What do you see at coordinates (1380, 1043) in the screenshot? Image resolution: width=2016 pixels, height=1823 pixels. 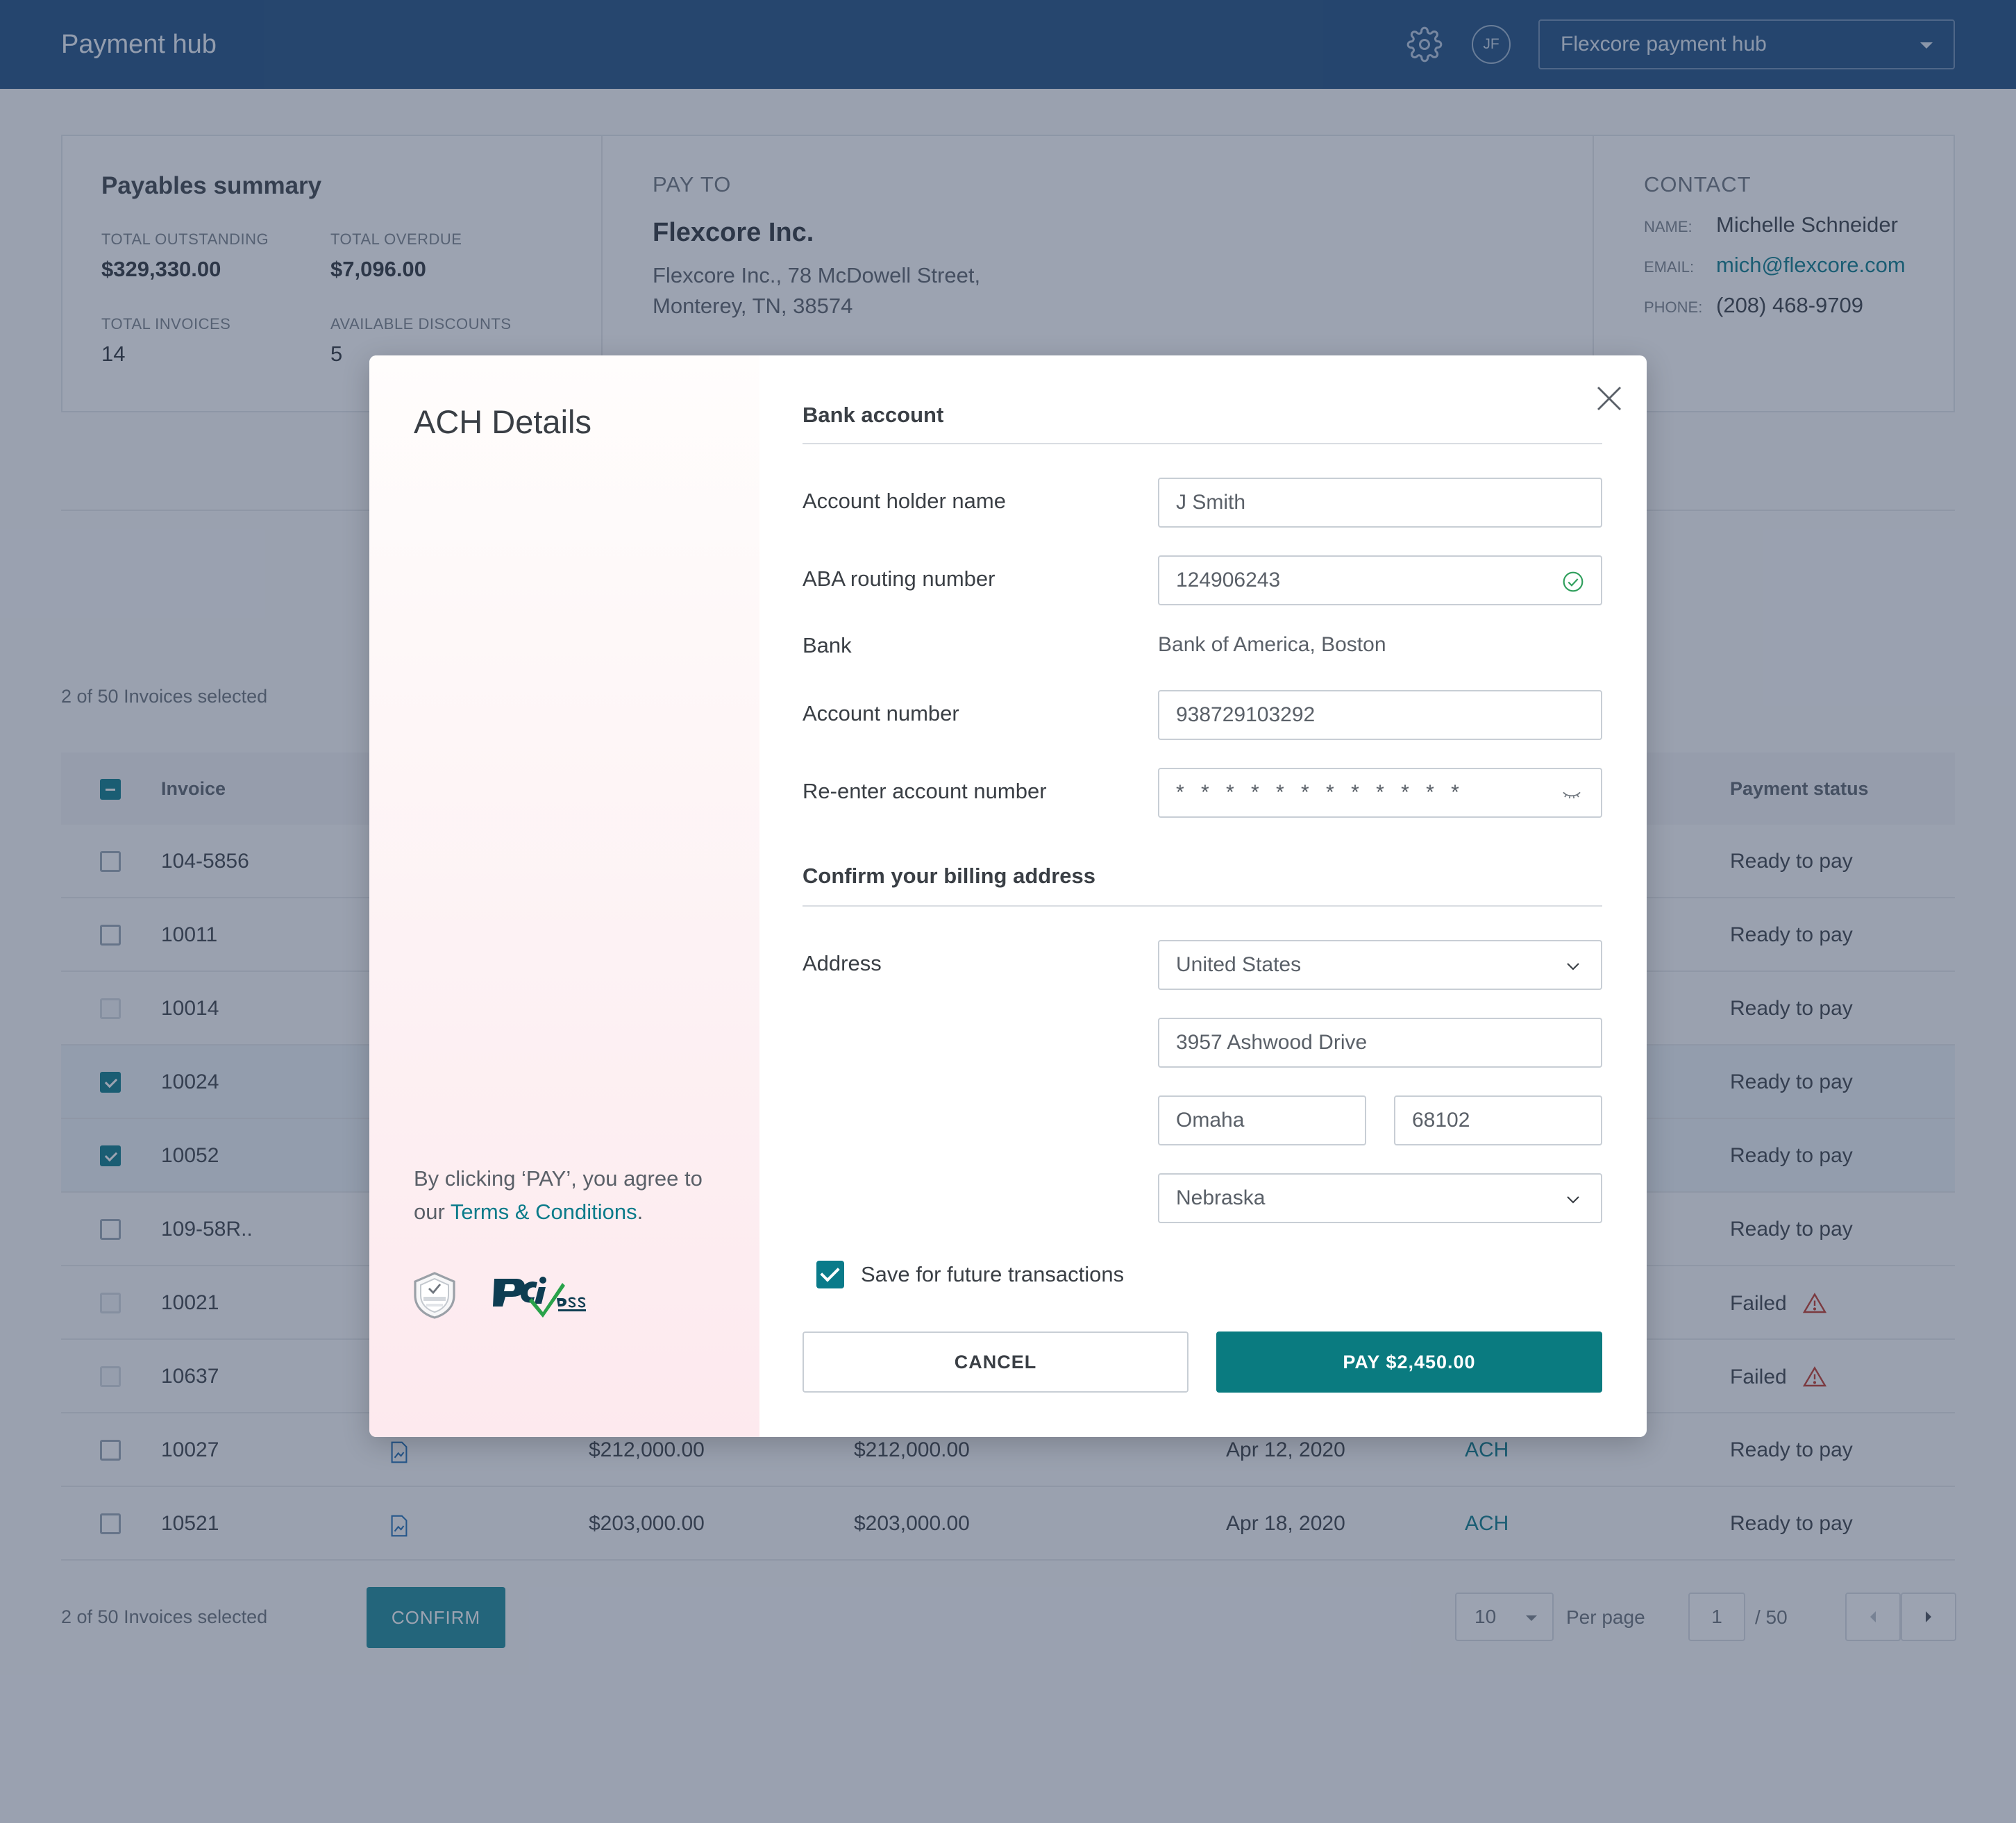 I see `street-input: 3957 Ashwood Drive` at bounding box center [1380, 1043].